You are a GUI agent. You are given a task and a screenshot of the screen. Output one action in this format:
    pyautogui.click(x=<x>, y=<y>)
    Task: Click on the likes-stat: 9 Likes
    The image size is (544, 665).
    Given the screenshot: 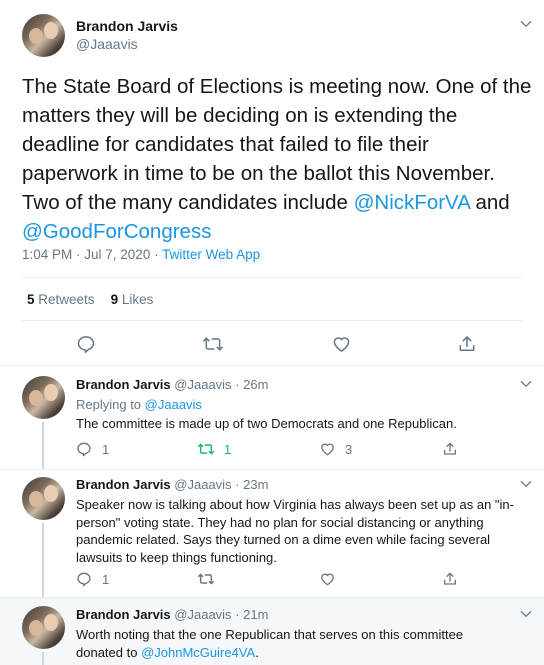 What is the action you would take?
    pyautogui.click(x=132, y=299)
    